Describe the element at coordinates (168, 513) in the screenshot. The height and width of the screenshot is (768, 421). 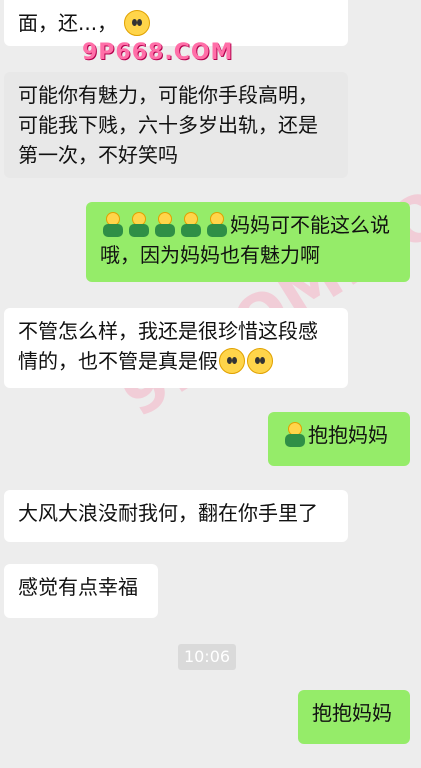
I see `message-text: 大风大浪没耐我何，翻在你手里了` at that location.